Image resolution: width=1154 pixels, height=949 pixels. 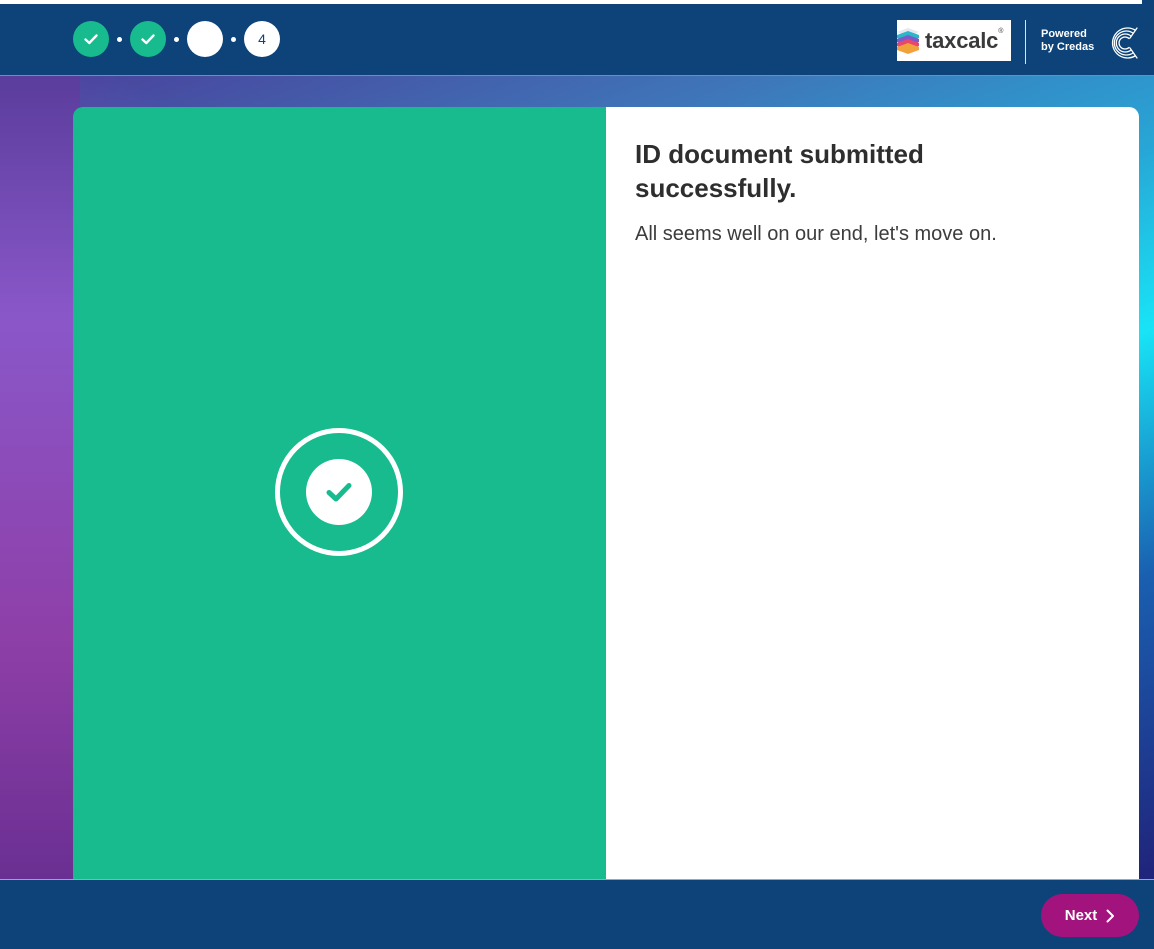 I want to click on next-button: Next, so click(x=1090, y=915).